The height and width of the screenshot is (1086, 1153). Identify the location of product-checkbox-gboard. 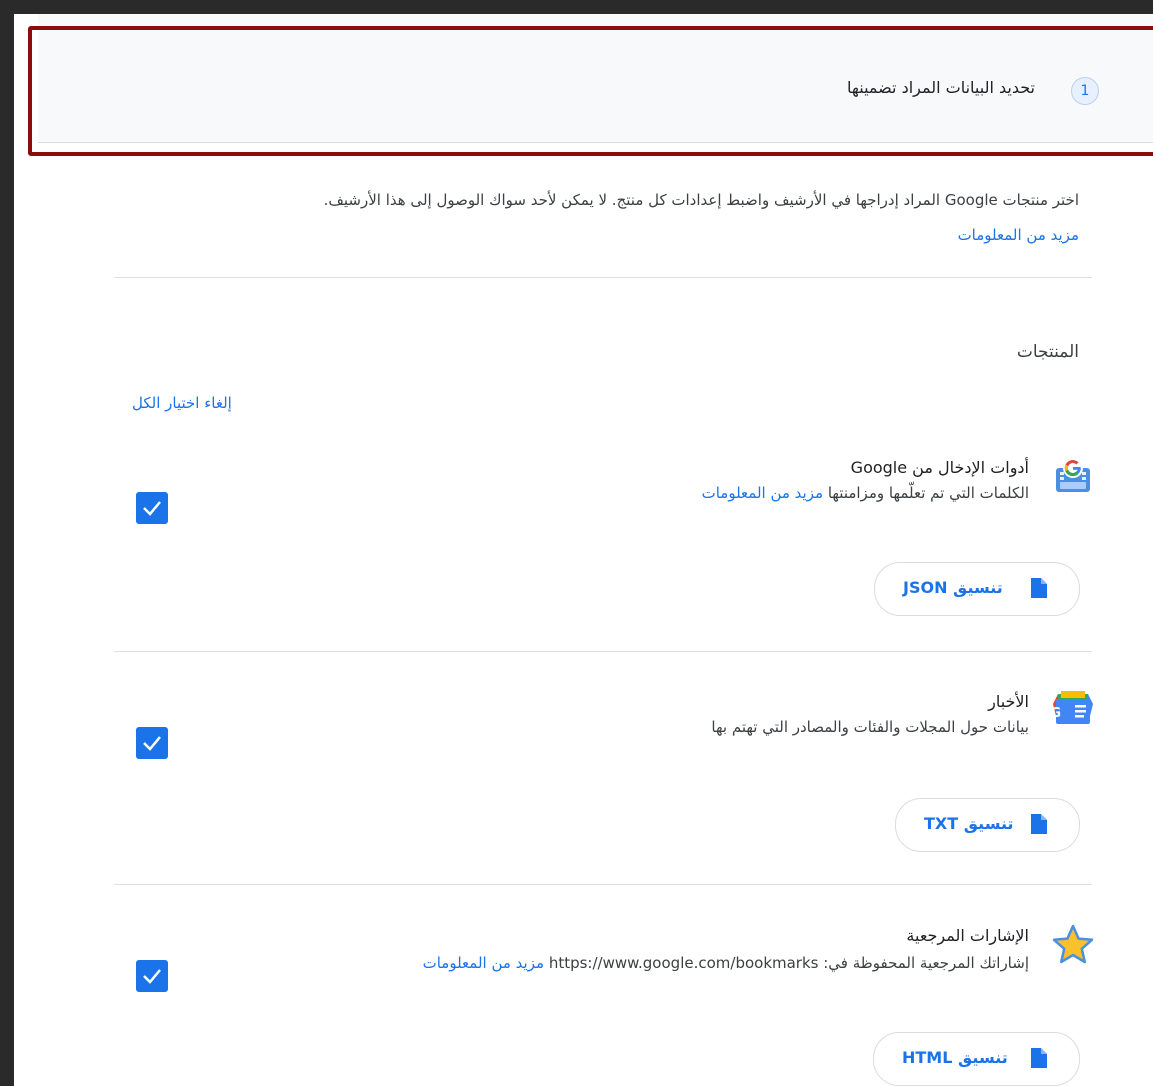
(152, 508).